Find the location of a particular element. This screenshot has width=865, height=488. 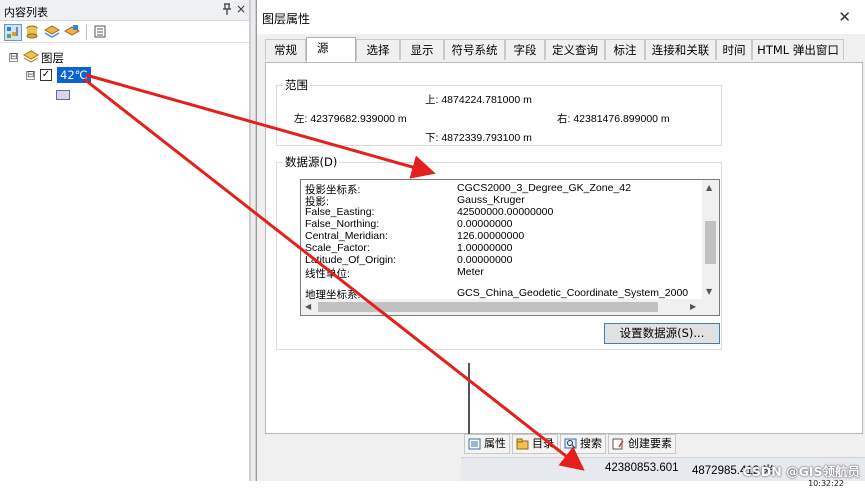

tab-html-popup: HTML 弹出窗口 is located at coordinates (798, 49).